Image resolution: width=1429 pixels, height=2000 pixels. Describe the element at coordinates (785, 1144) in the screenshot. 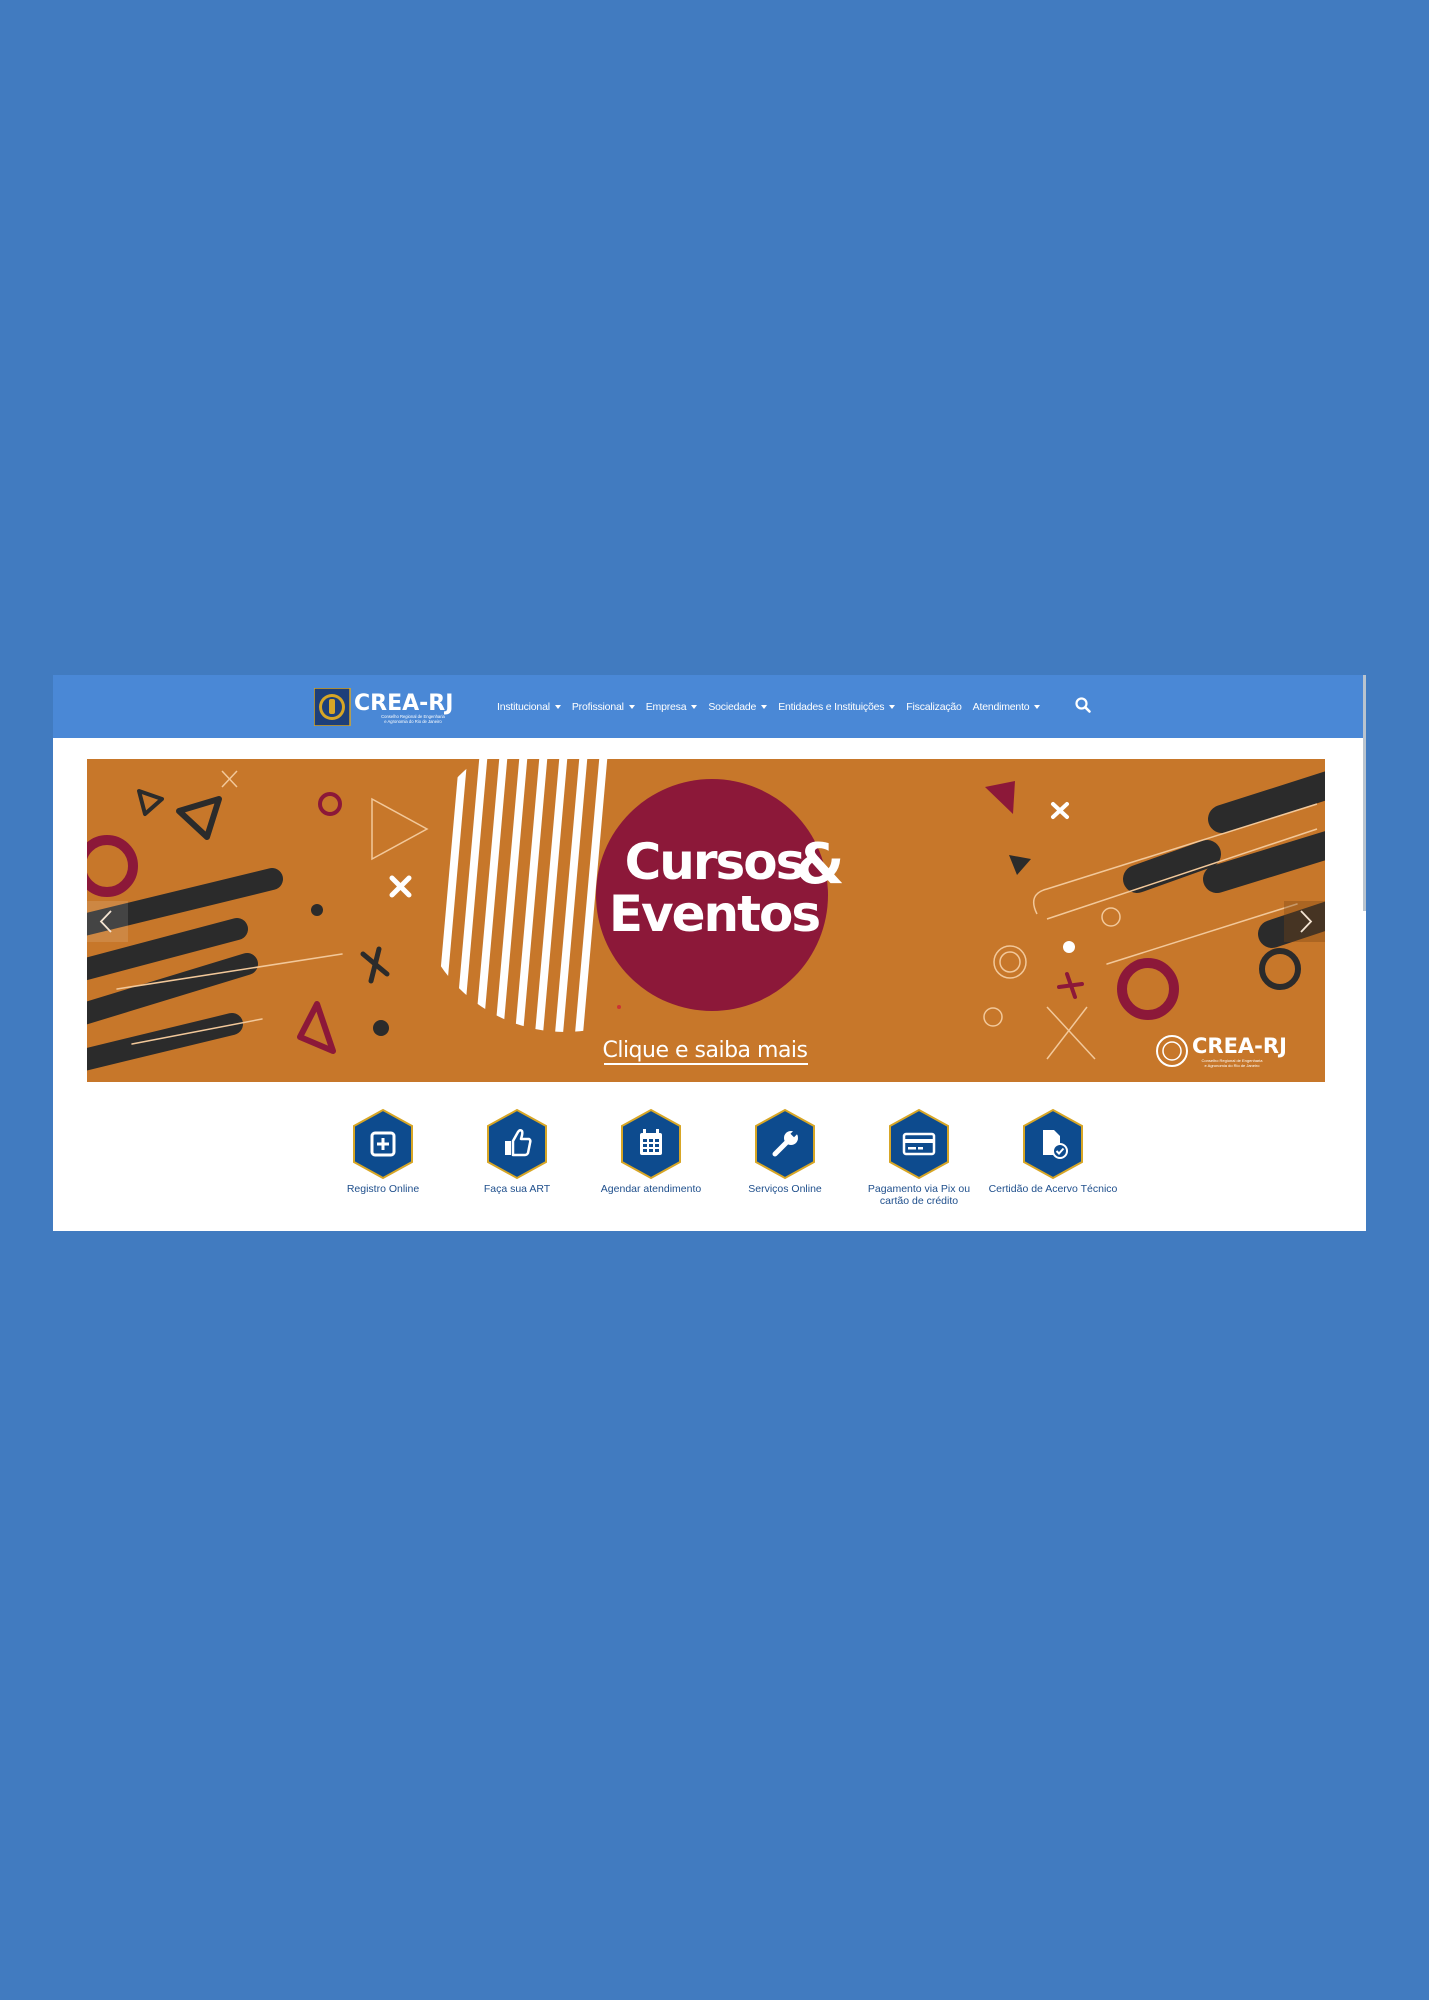

I see `wrench-icon` at that location.